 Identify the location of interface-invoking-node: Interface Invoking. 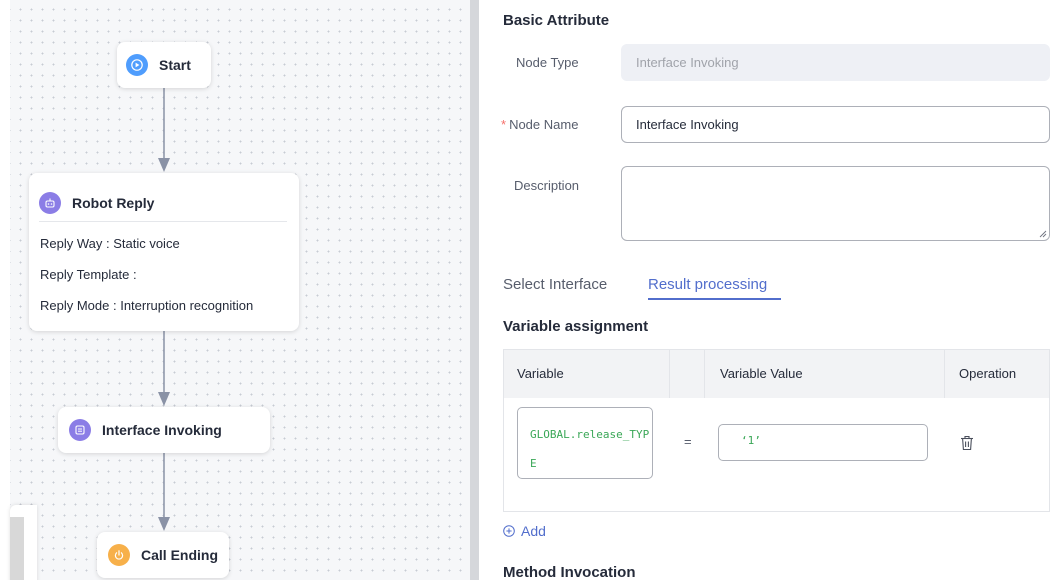
(164, 430).